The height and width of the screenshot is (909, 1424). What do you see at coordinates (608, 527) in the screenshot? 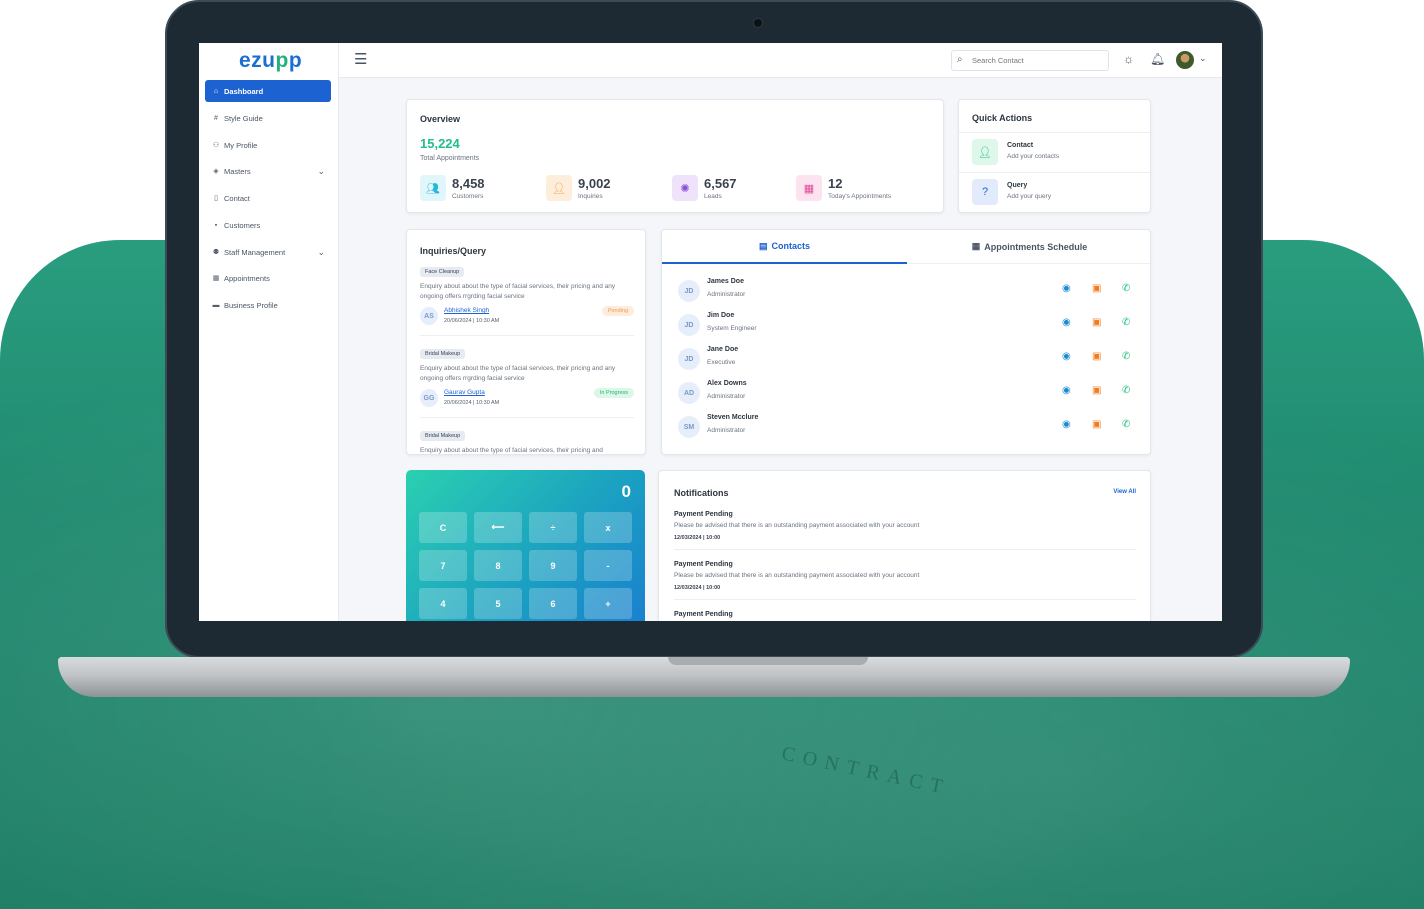
I see `calc-key: x` at bounding box center [608, 527].